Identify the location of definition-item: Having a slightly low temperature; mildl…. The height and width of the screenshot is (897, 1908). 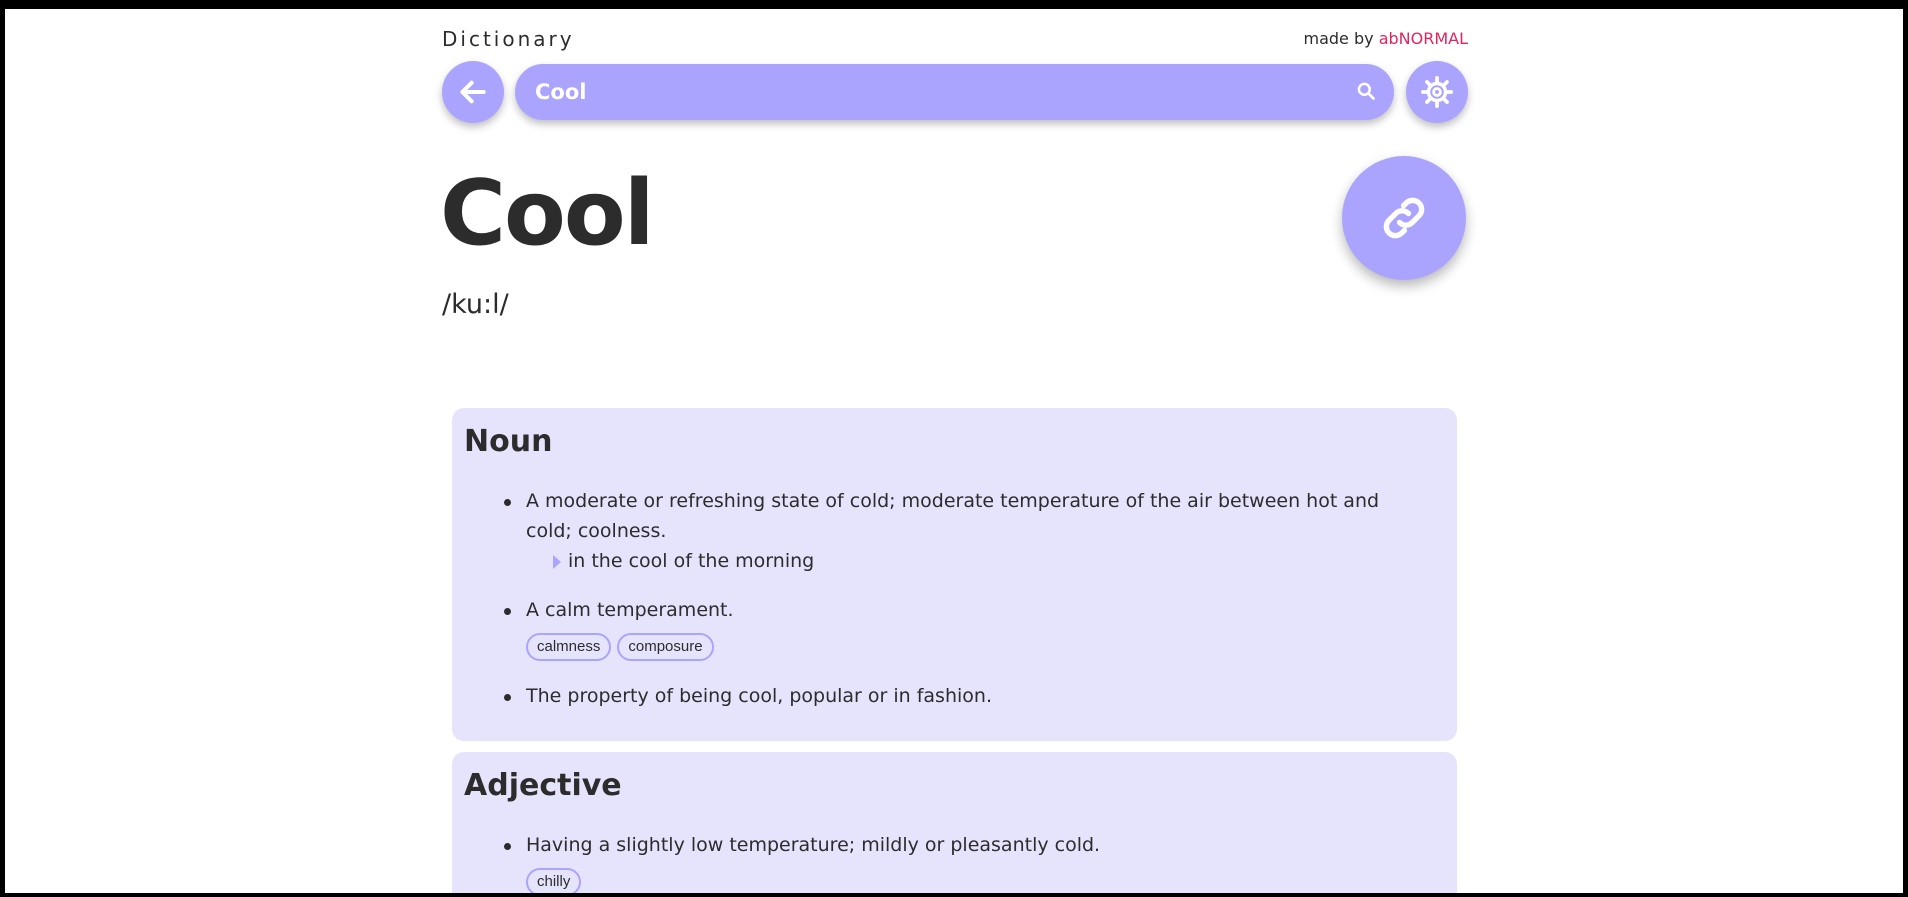
(965, 845).